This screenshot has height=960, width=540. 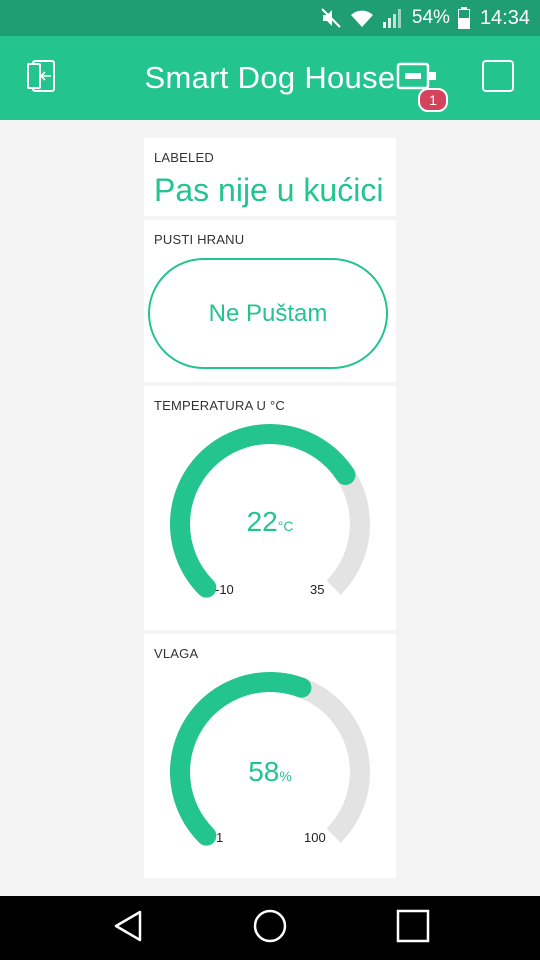 I want to click on temperature-unit: °C, so click(x=285, y=526).